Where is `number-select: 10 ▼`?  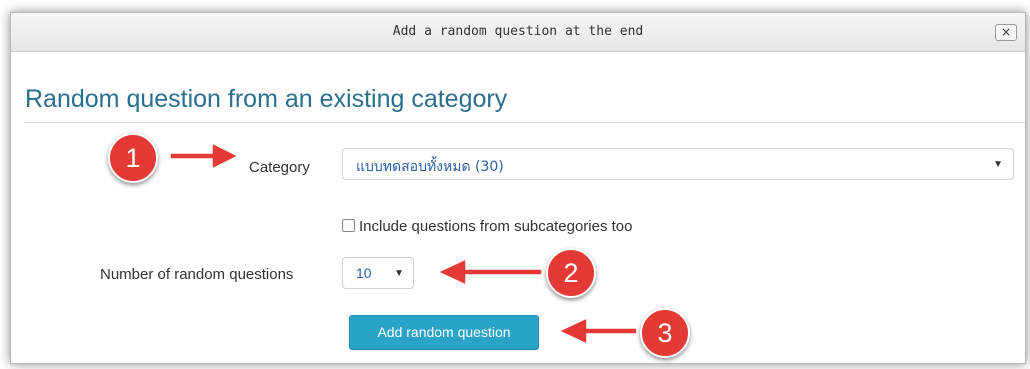 number-select: 10 ▼ is located at coordinates (378, 273).